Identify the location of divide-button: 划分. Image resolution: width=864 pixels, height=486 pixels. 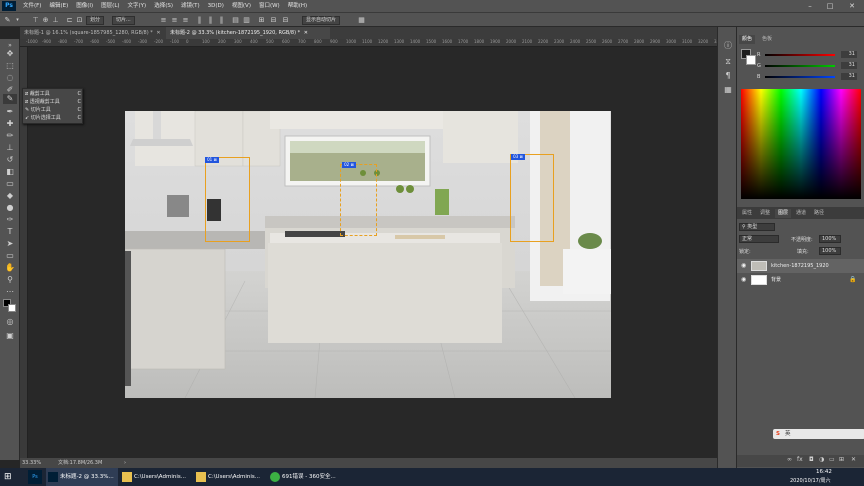
(95, 20).